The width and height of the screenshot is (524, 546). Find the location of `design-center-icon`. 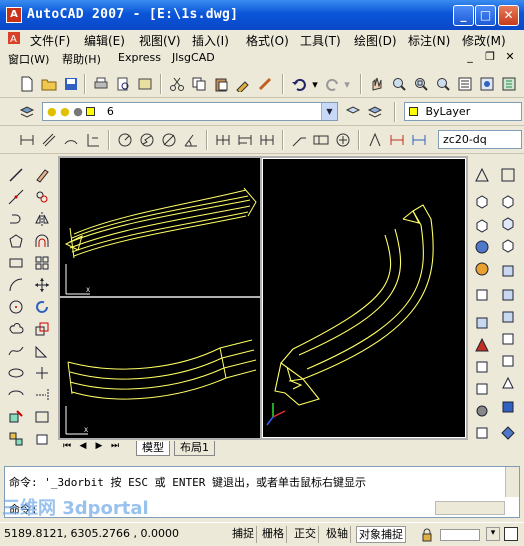

design-center-icon is located at coordinates (487, 84).